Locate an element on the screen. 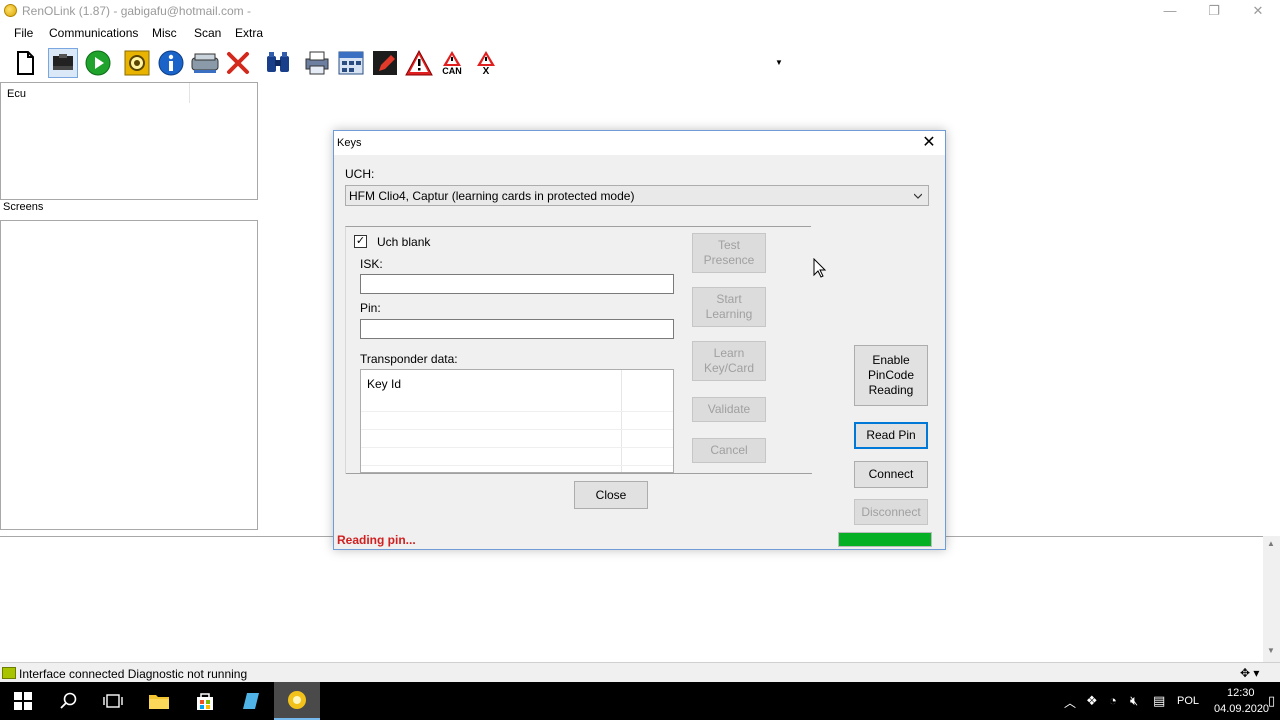  connection-status-icon is located at coordinates (9, 673).